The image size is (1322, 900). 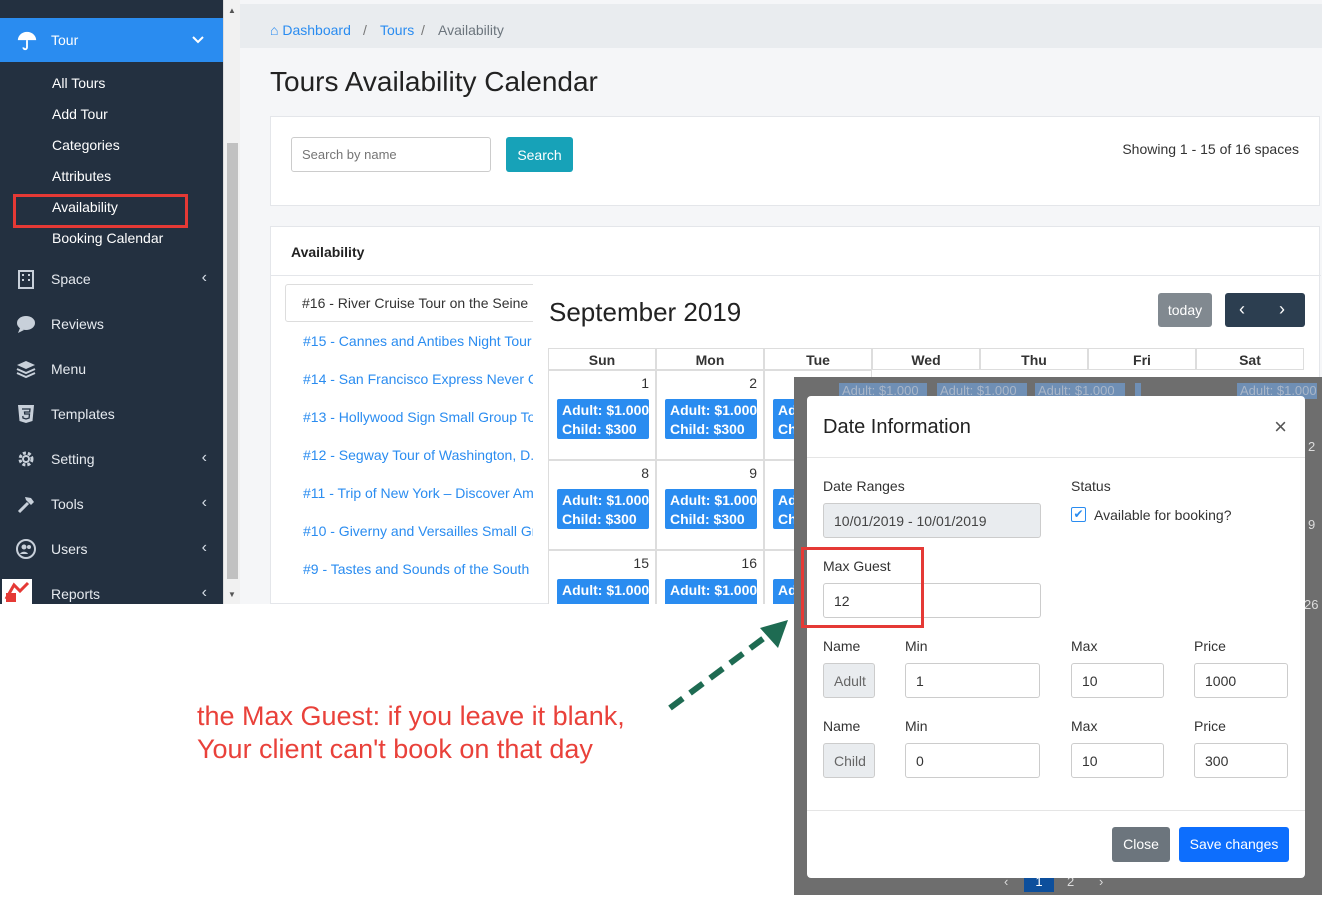 What do you see at coordinates (1282, 309) in the screenshot?
I see `next-month-button: ›` at bounding box center [1282, 309].